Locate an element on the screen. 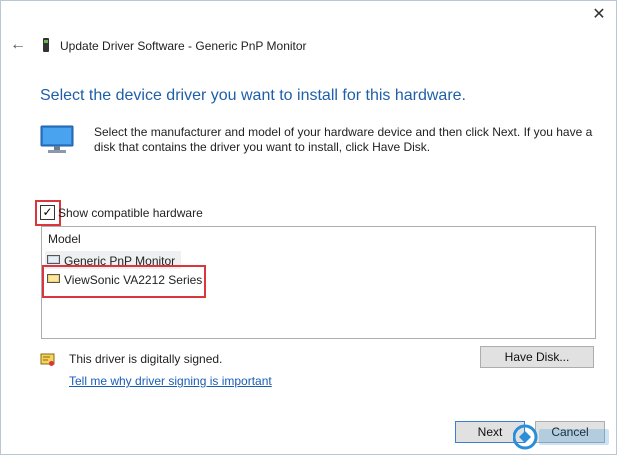  close-icon: ✕ is located at coordinates (599, 15).